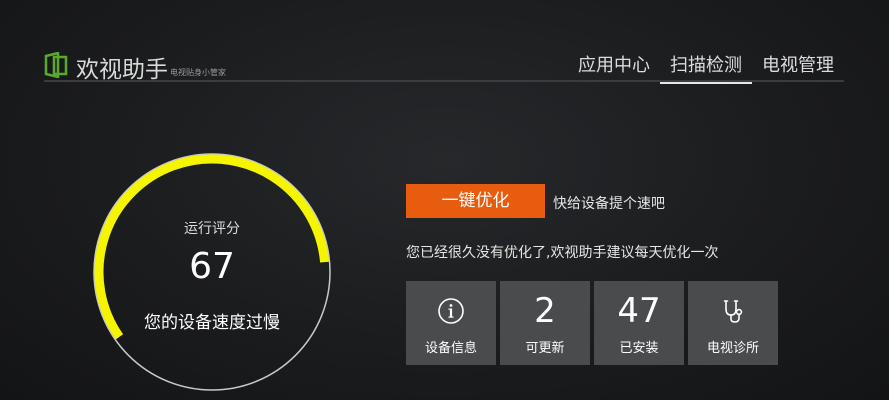 Image resolution: width=889 pixels, height=400 pixels. I want to click on main-nav: 应用中心 扫描检测 电视管理, so click(706, 64).